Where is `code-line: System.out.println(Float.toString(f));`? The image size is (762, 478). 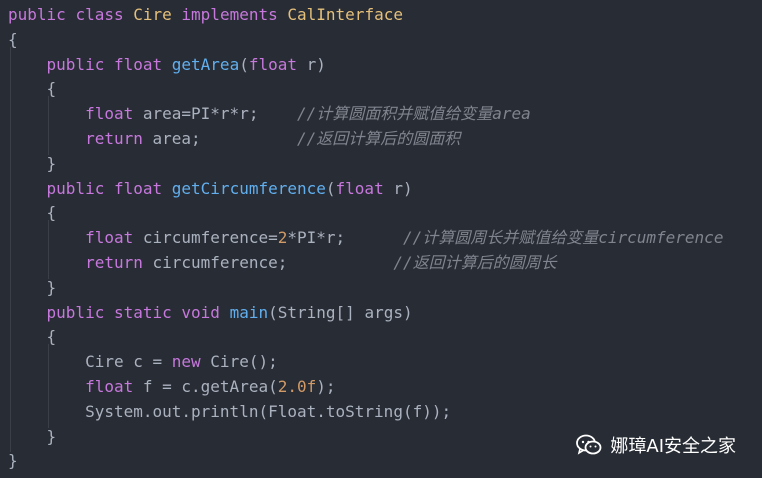
code-line: System.out.println(Float.toString(f)); is located at coordinates (229, 411).